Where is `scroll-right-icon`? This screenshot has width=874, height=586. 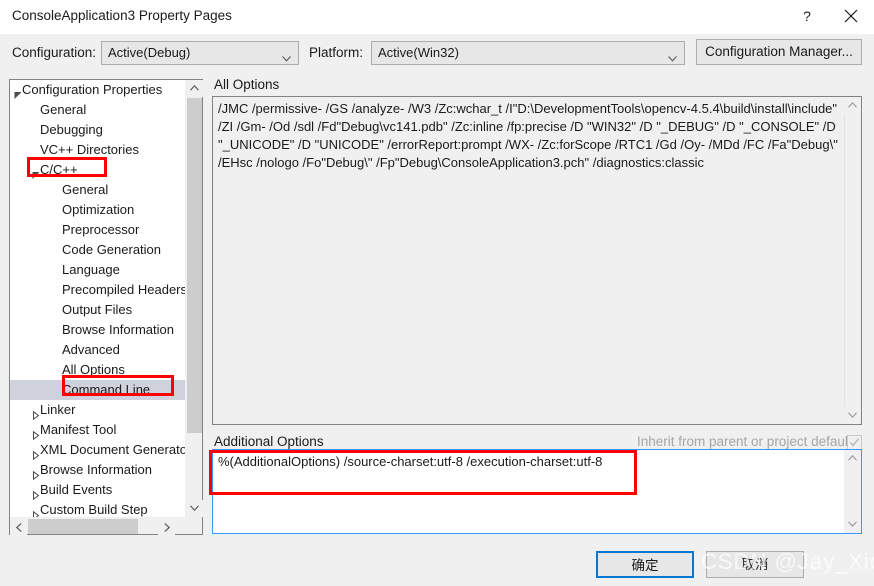
scroll-right-icon is located at coordinates (166, 526).